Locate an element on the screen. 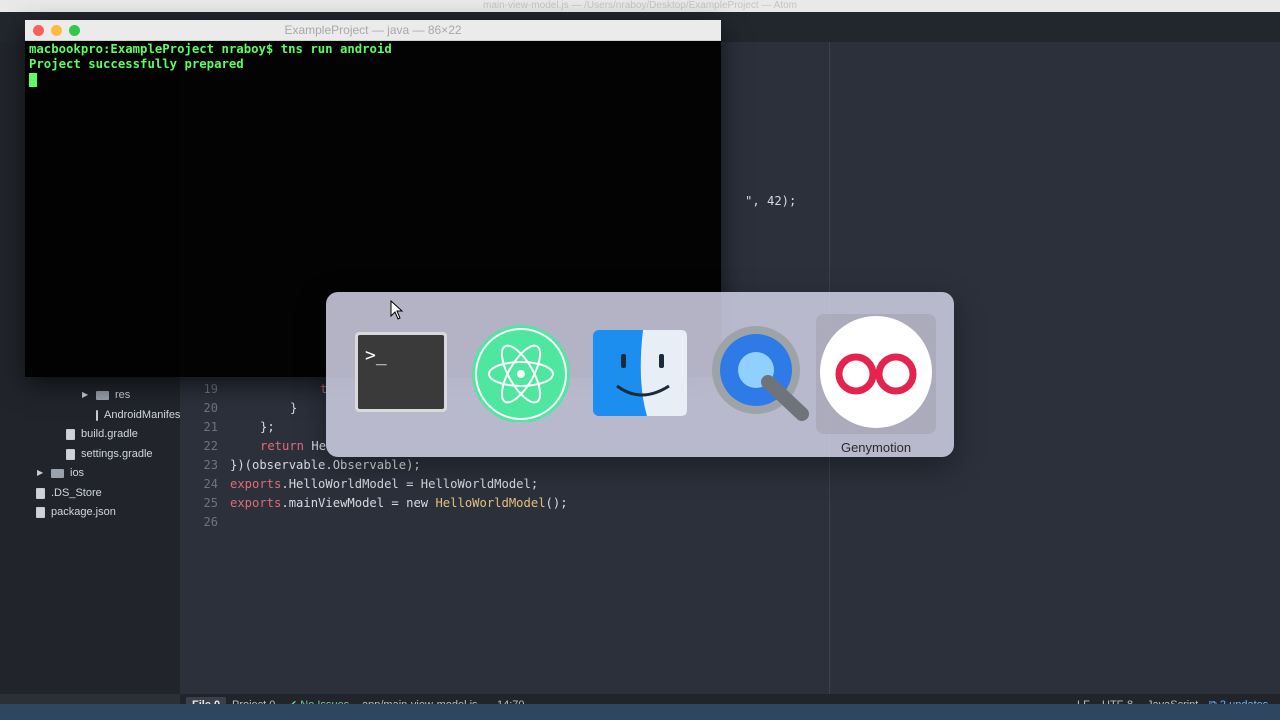 This screenshot has width=1280, height=720. code-text: (); is located at coordinates (556, 503).